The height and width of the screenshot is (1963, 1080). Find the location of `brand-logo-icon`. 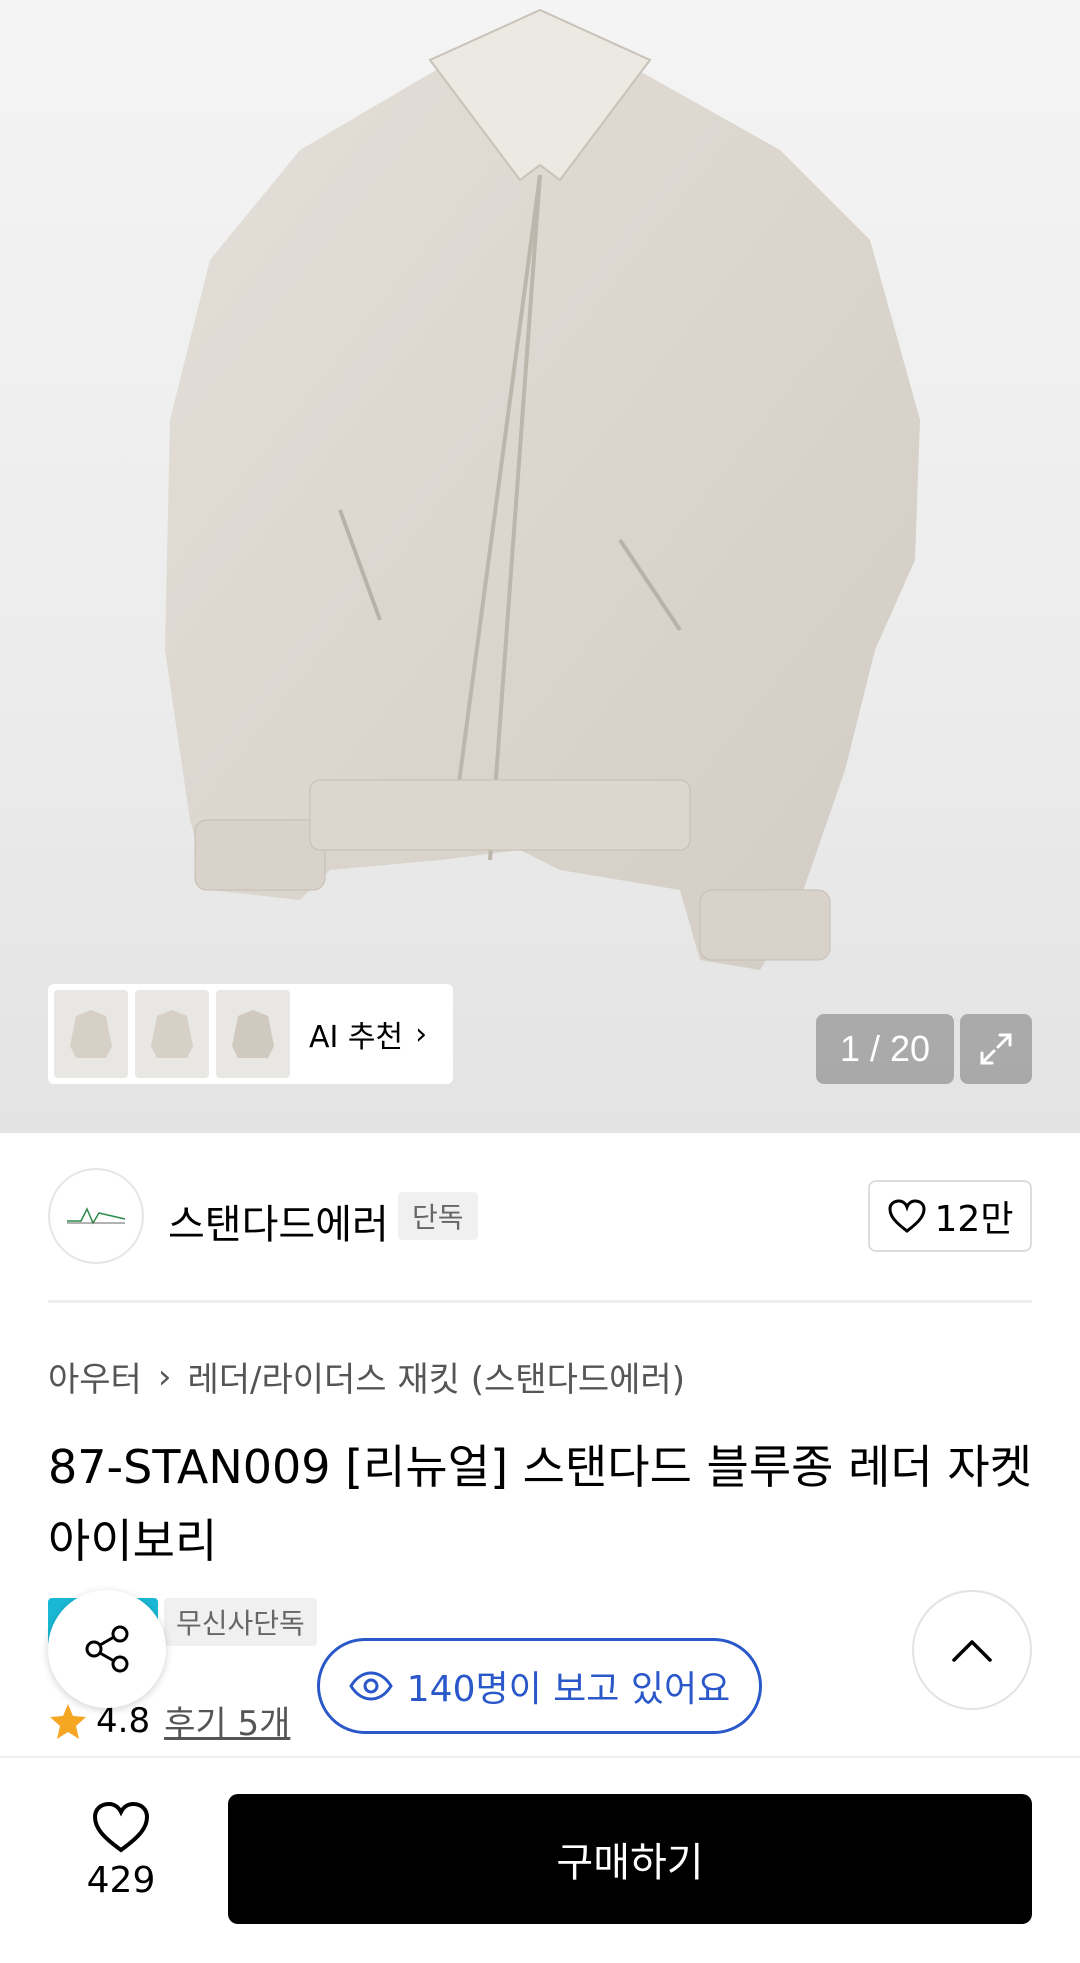

brand-logo-icon is located at coordinates (96, 1216).